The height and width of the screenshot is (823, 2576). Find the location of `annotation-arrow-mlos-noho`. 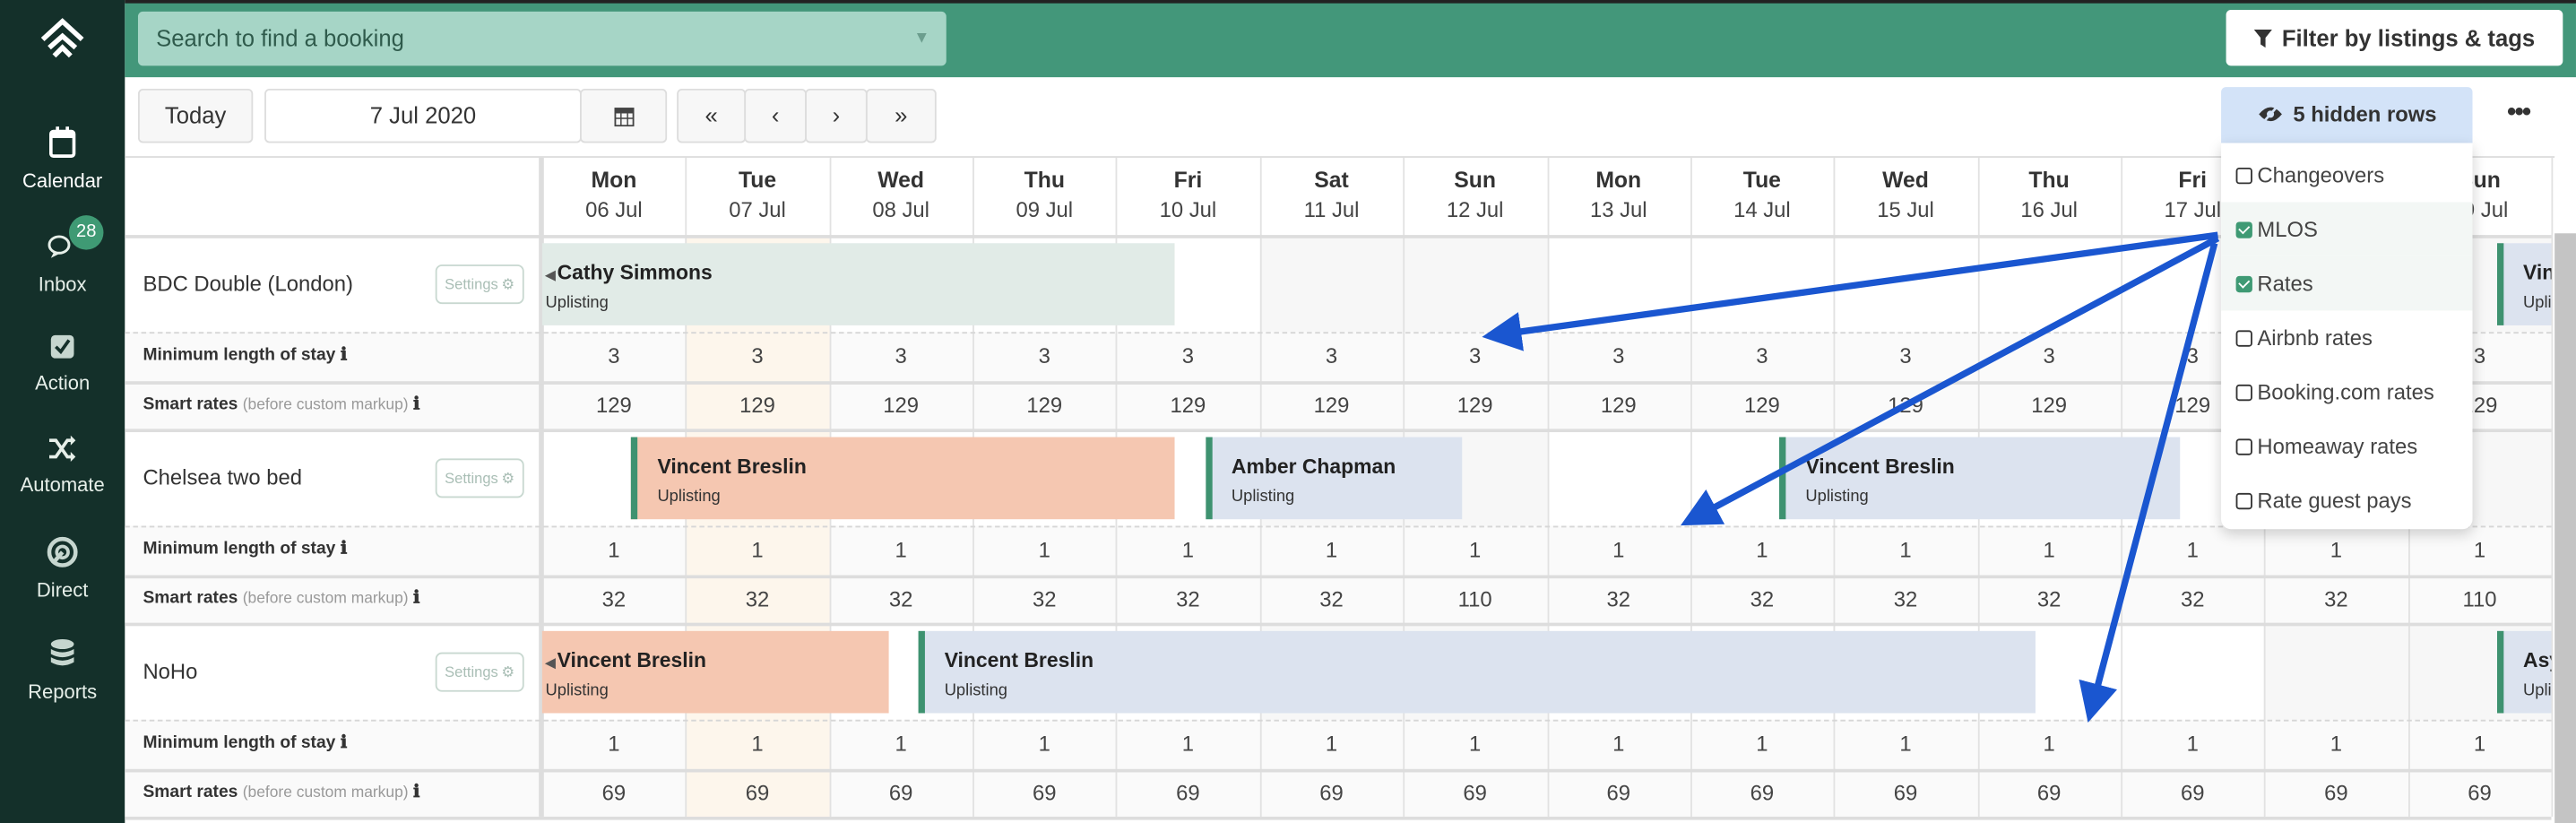

annotation-arrow-mlos-noho is located at coordinates (2148, 482).